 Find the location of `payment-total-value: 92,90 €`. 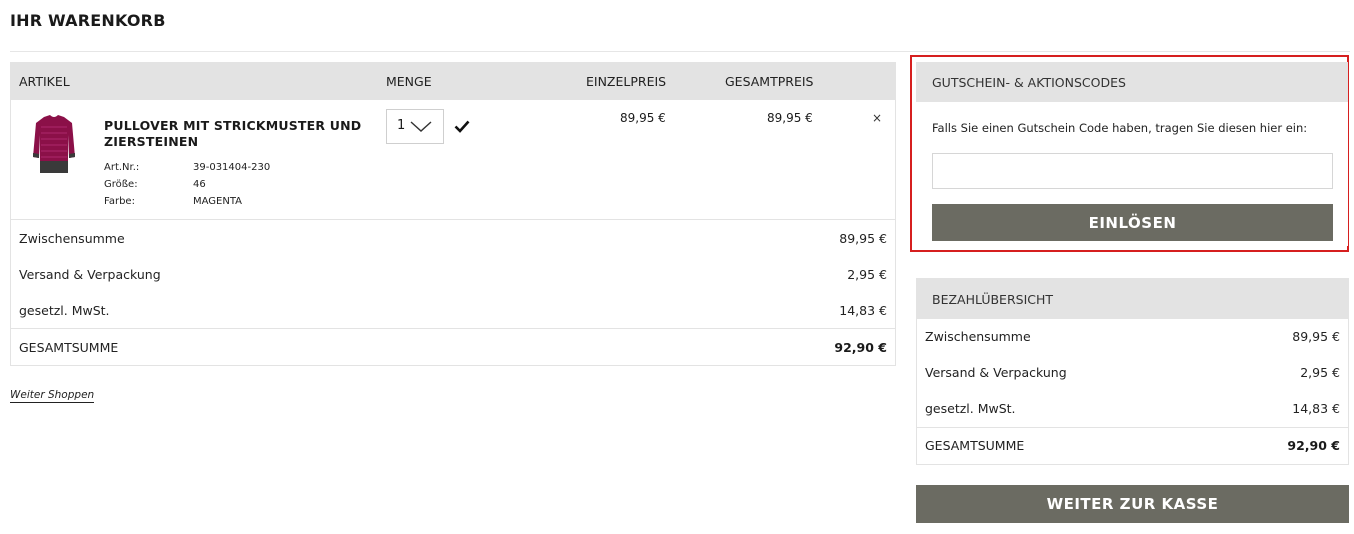

payment-total-value: 92,90 € is located at coordinates (1313, 445).